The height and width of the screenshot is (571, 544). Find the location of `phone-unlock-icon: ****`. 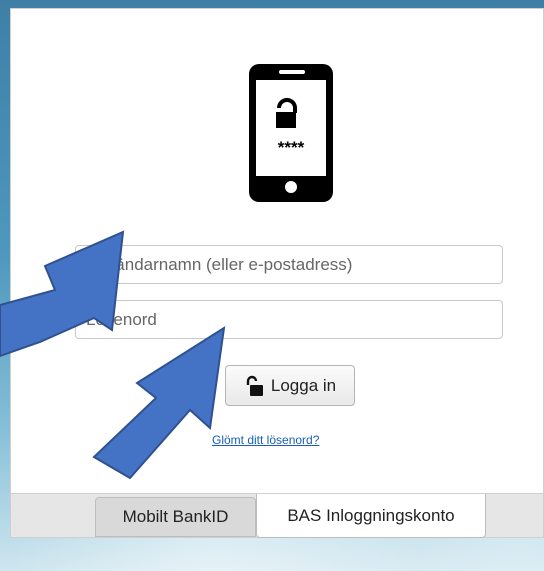

phone-unlock-icon: **** is located at coordinates (291, 133).